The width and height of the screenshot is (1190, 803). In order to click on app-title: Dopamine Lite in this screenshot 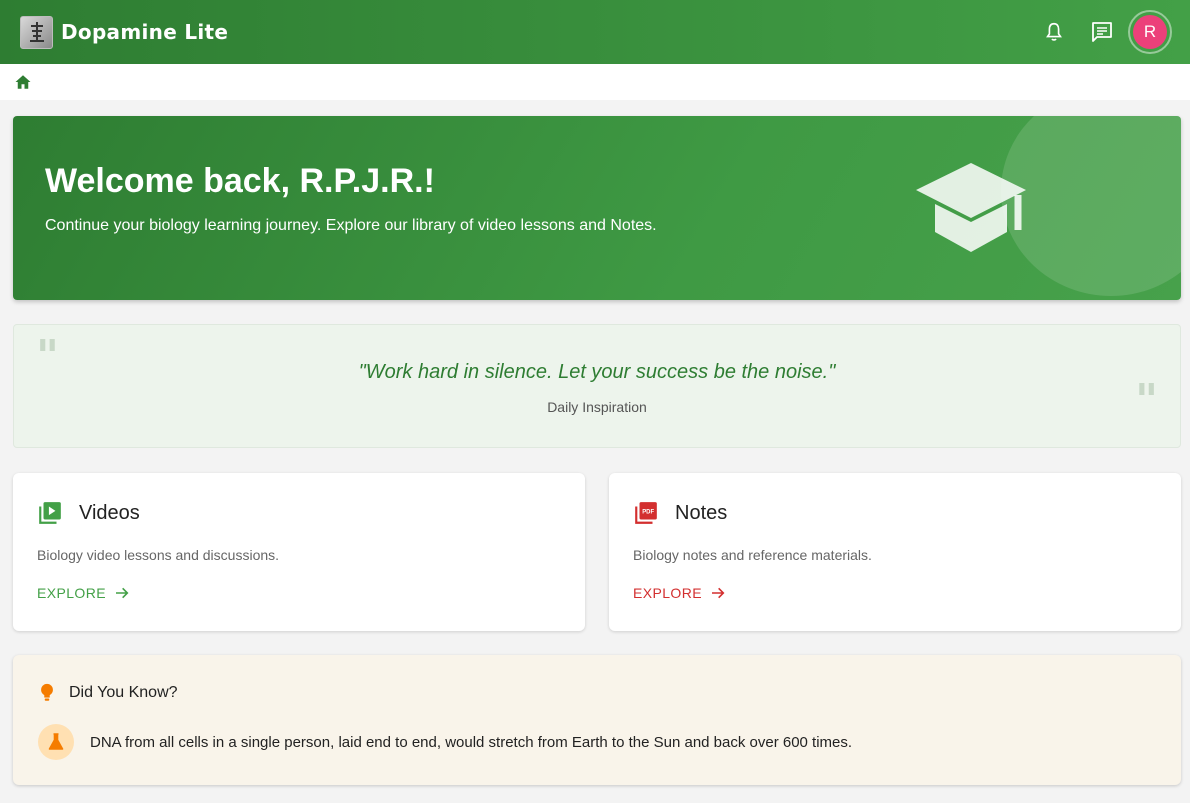, I will do `click(144, 32)`.